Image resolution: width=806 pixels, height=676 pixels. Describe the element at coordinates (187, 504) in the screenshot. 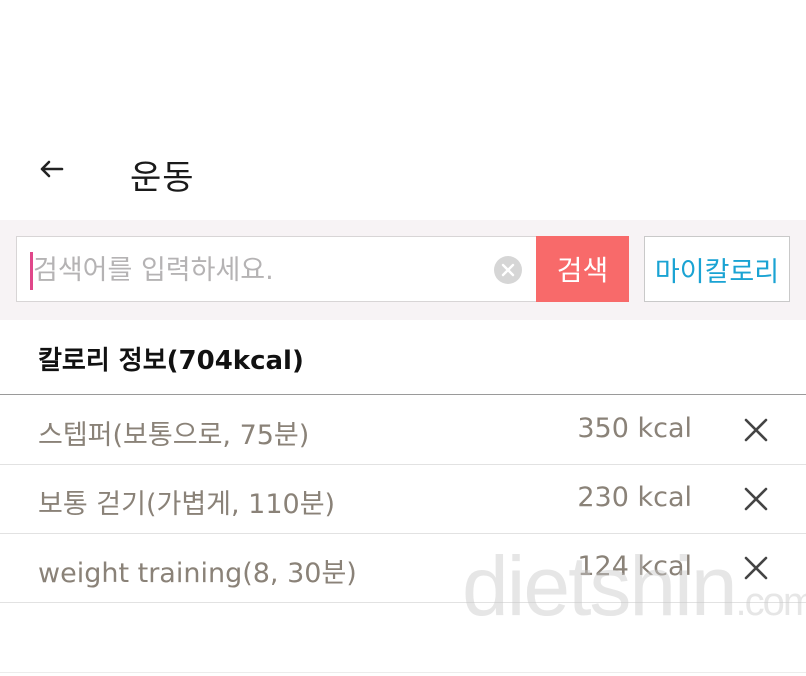

I see `exercise-name: 보통 걷기(가볍게, 110분)` at that location.